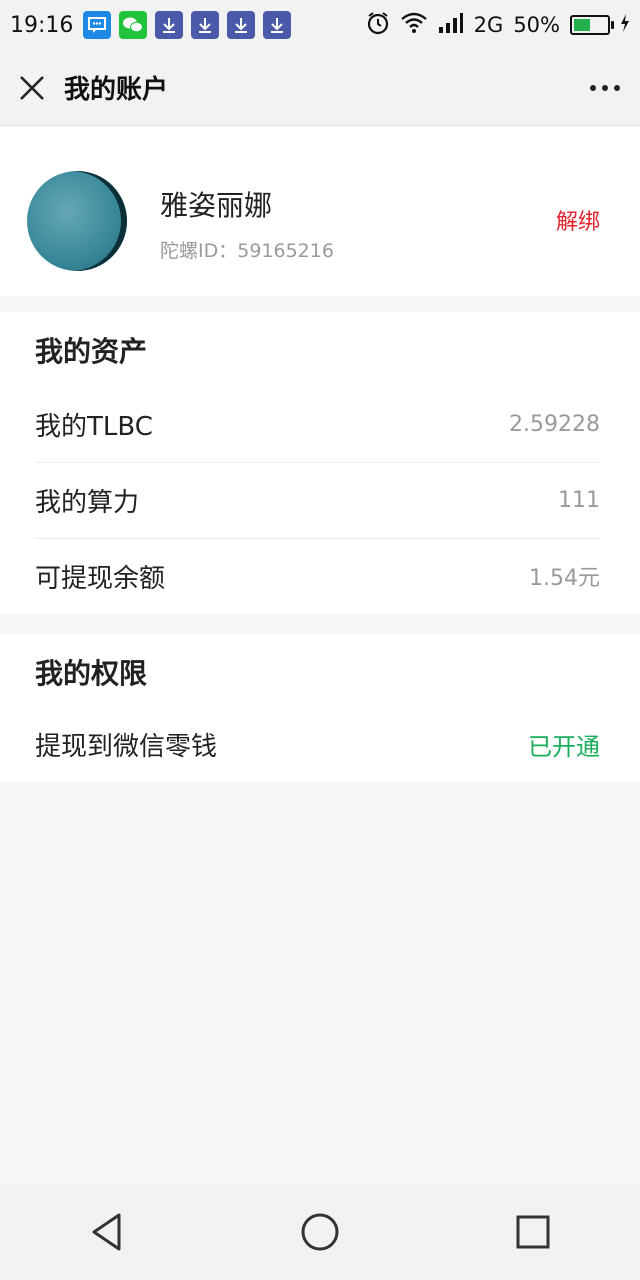 The height and width of the screenshot is (1280, 640). I want to click on asset-label: 我的TLBC, so click(94, 426).